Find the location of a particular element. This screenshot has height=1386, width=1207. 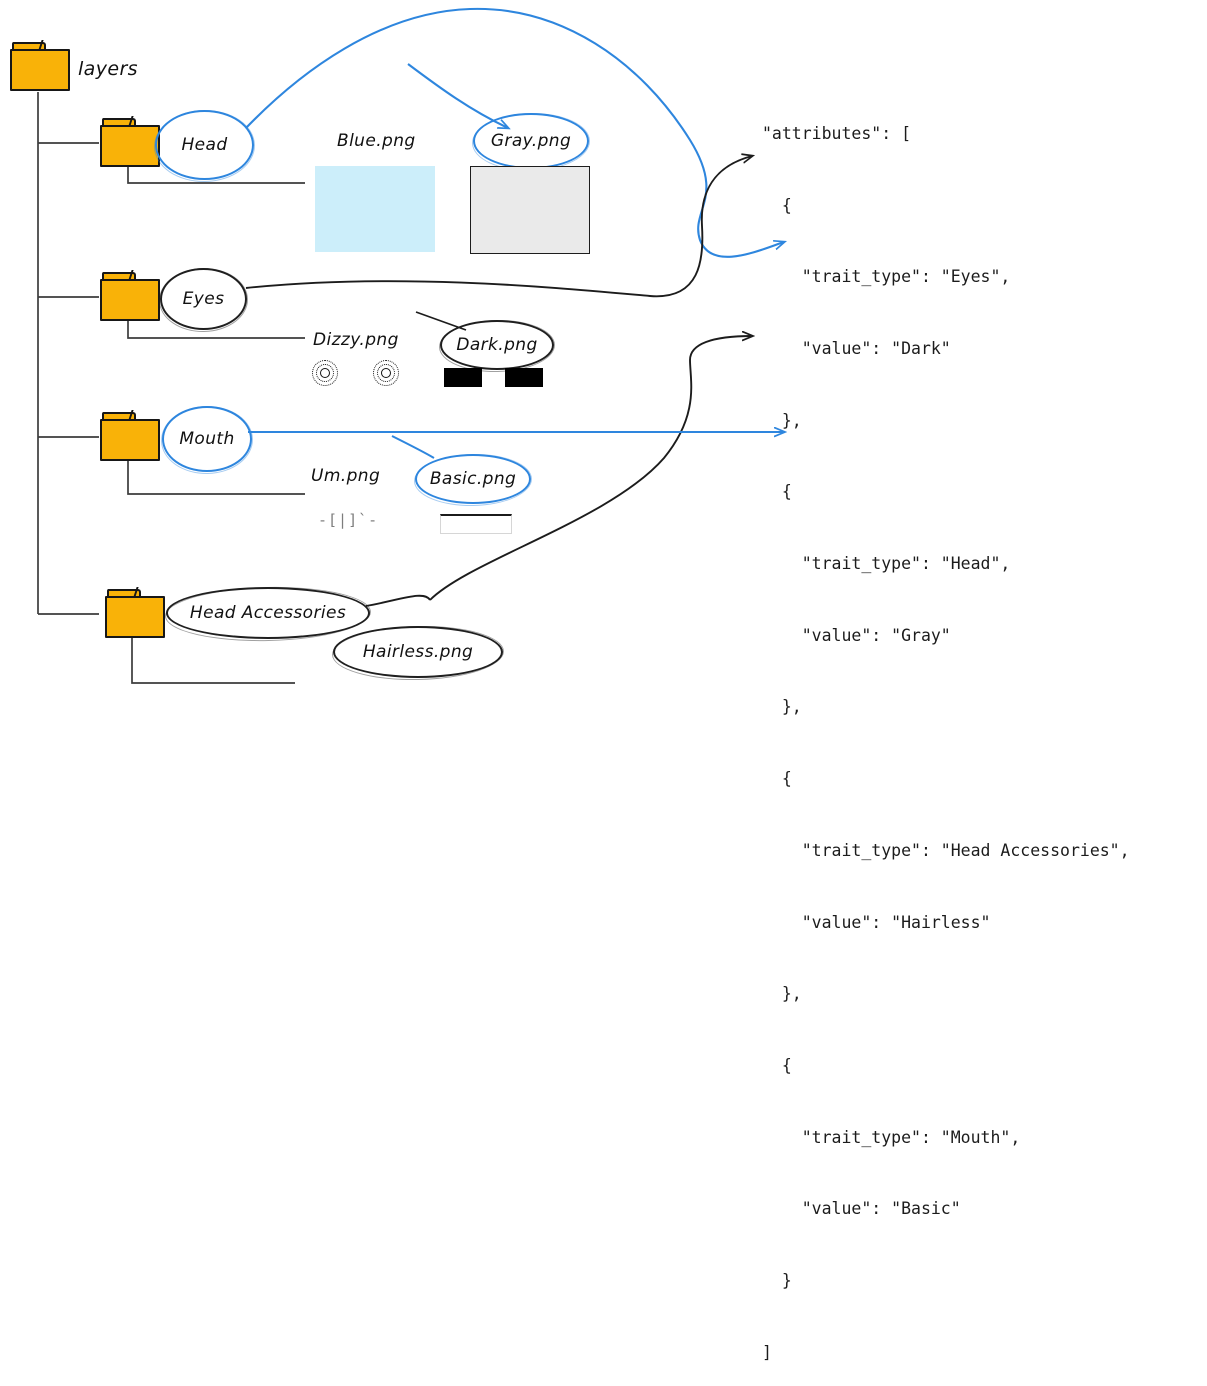

group-label-mouth: Mouth is located at coordinates (207, 439).